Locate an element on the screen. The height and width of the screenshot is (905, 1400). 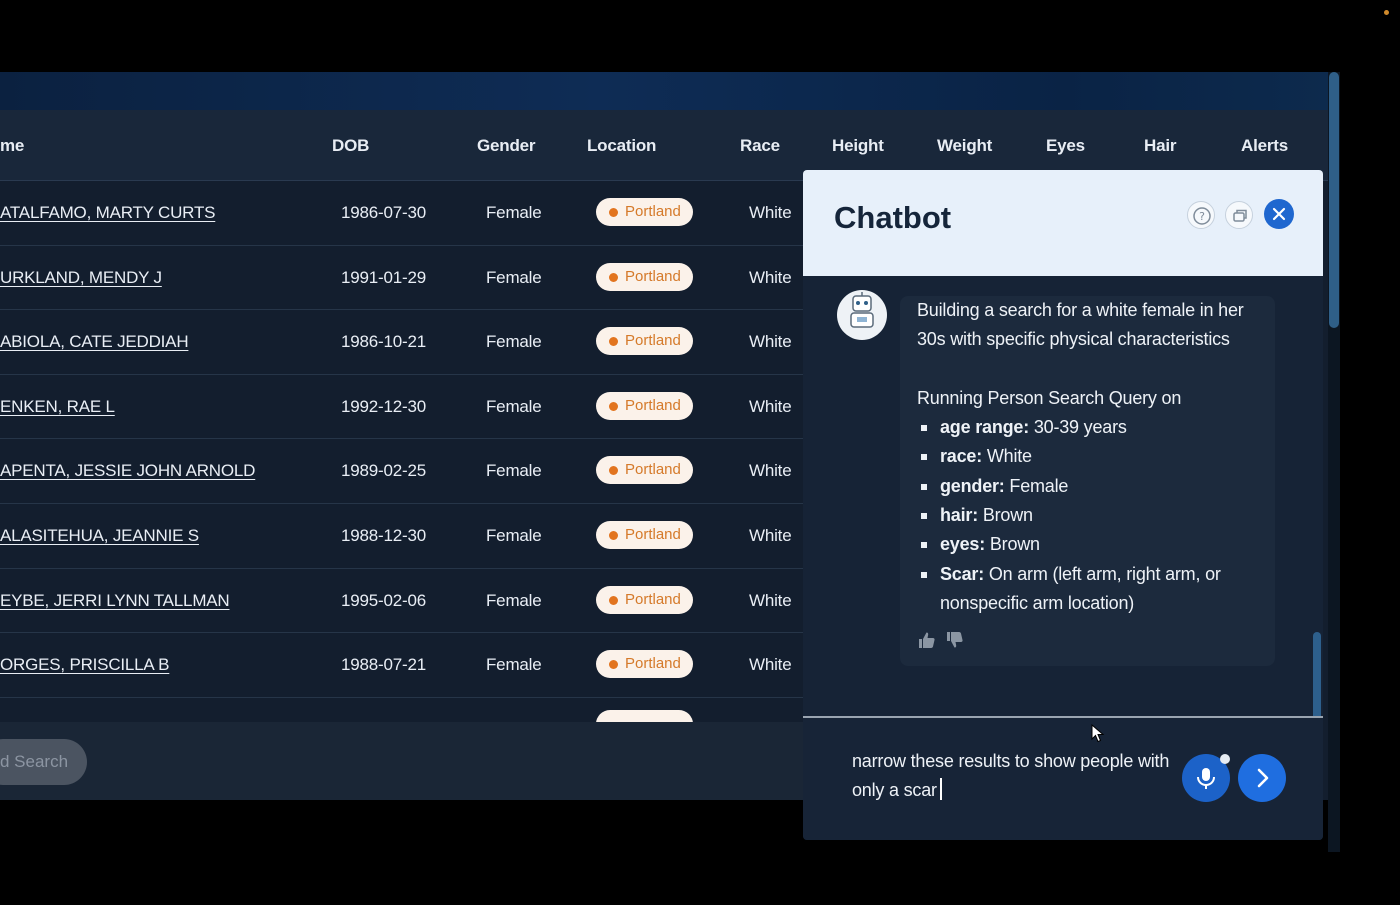
text-caret is located at coordinates (940, 789).